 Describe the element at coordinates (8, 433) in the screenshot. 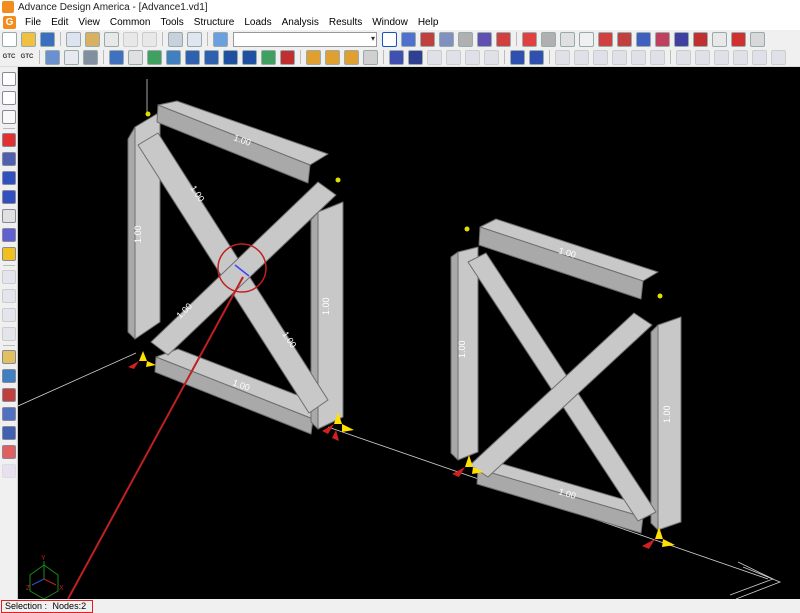

I see `mirror-icon` at that location.